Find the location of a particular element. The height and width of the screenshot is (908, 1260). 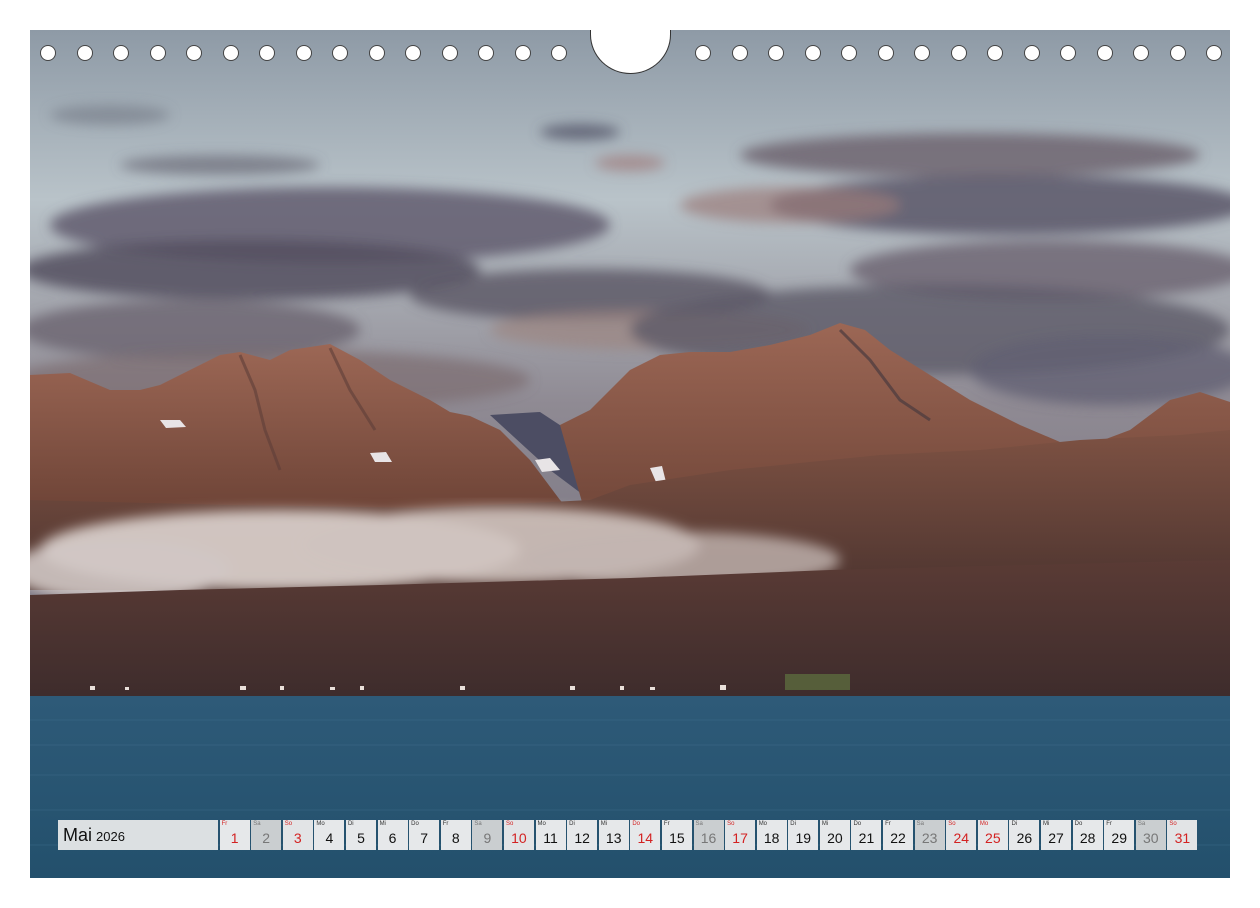

day-cell: Fr 15 is located at coordinates (676, 835).